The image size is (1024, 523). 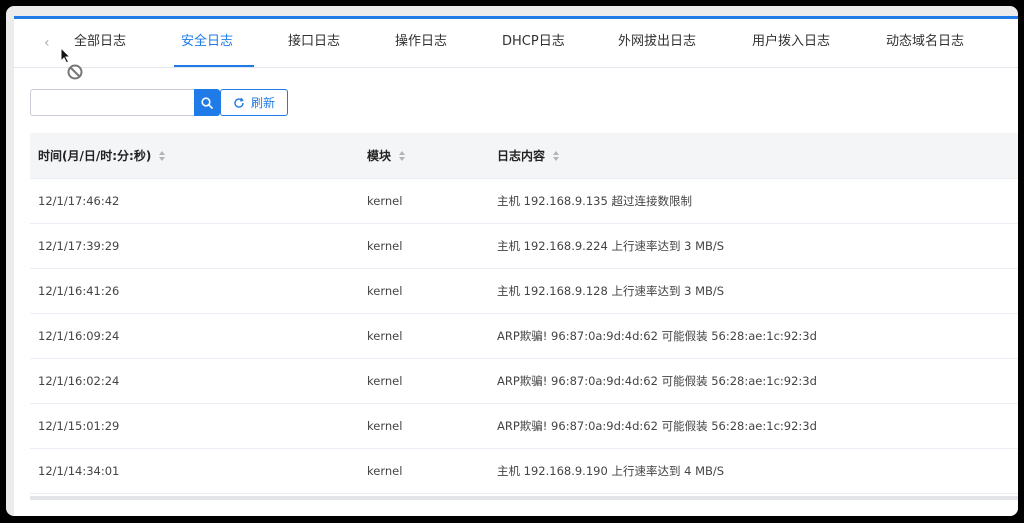 What do you see at coordinates (79, 201) in the screenshot?
I see `cell-time: 12/1/17:46:42` at bounding box center [79, 201].